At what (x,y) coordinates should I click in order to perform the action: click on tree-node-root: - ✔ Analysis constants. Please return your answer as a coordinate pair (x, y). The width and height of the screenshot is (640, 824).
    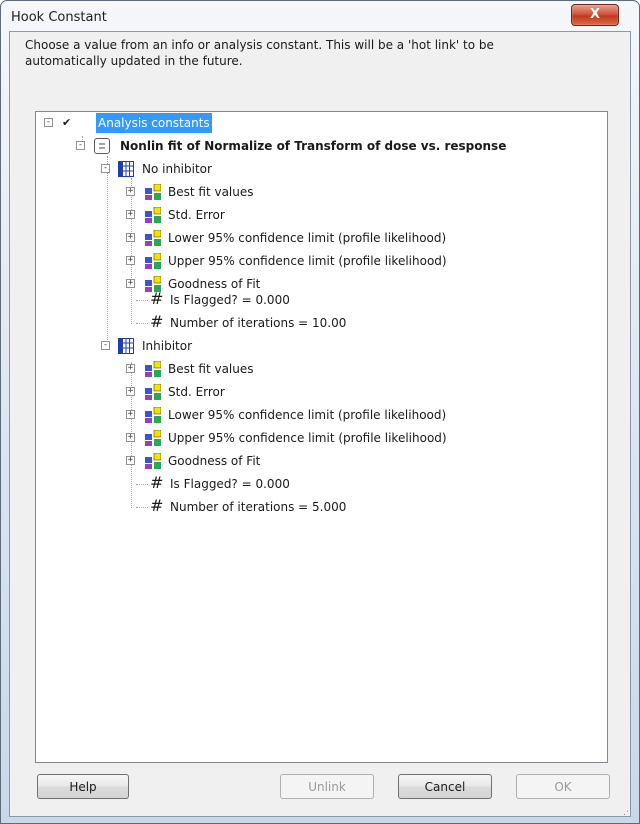
    Looking at the image, I should click on (316, 123).